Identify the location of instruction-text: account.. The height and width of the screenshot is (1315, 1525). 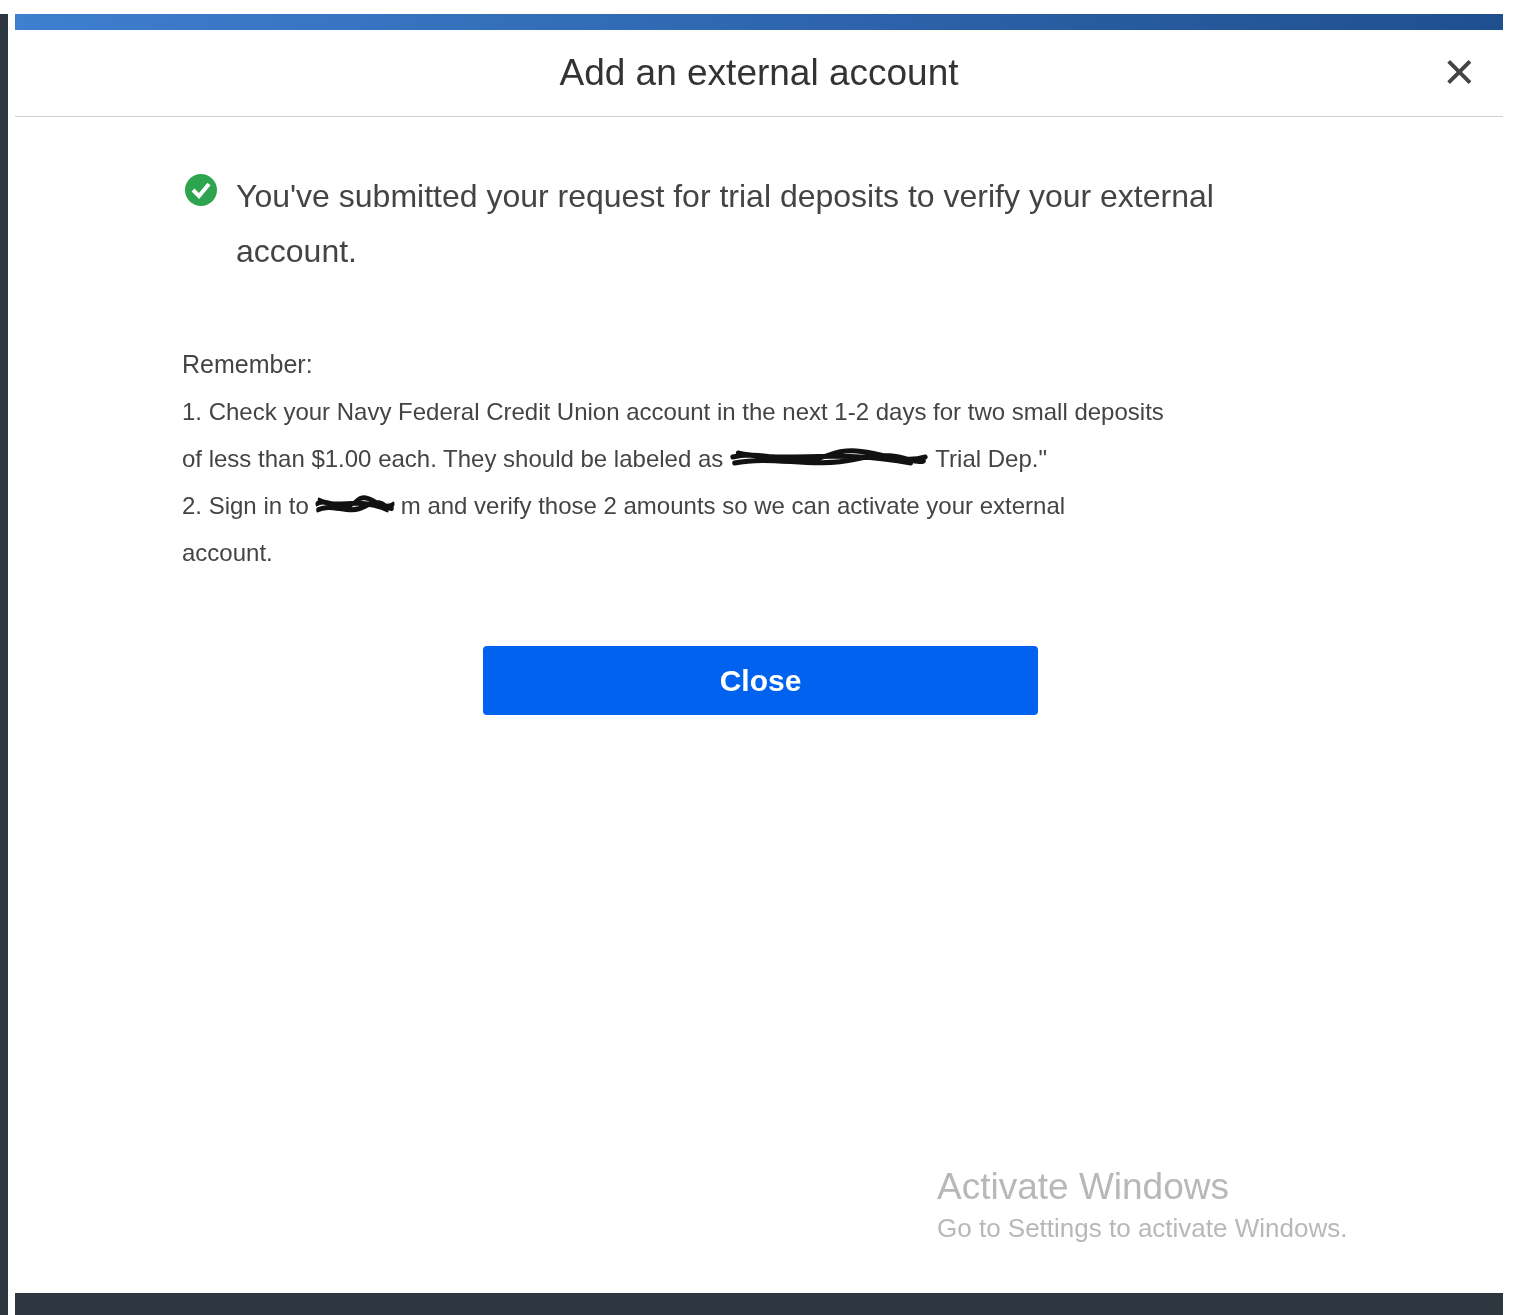
(227, 552).